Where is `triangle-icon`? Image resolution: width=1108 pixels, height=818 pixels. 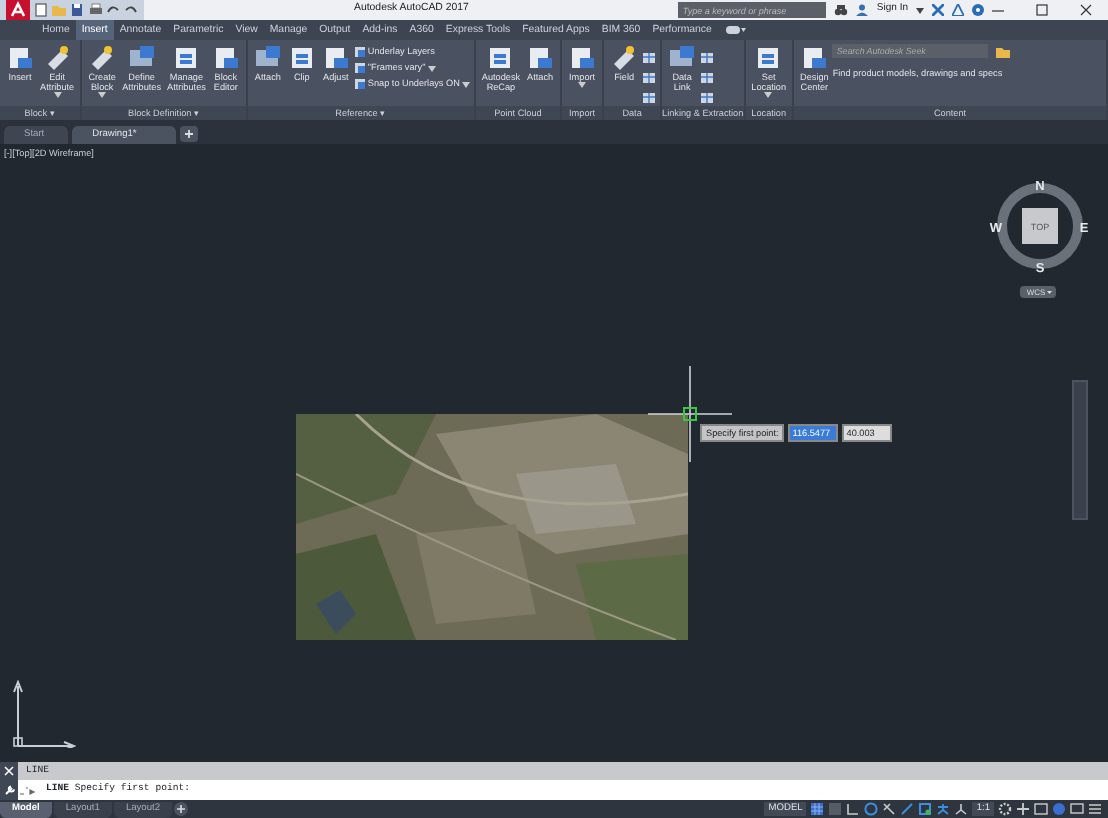
triangle-icon is located at coordinates (958, 10).